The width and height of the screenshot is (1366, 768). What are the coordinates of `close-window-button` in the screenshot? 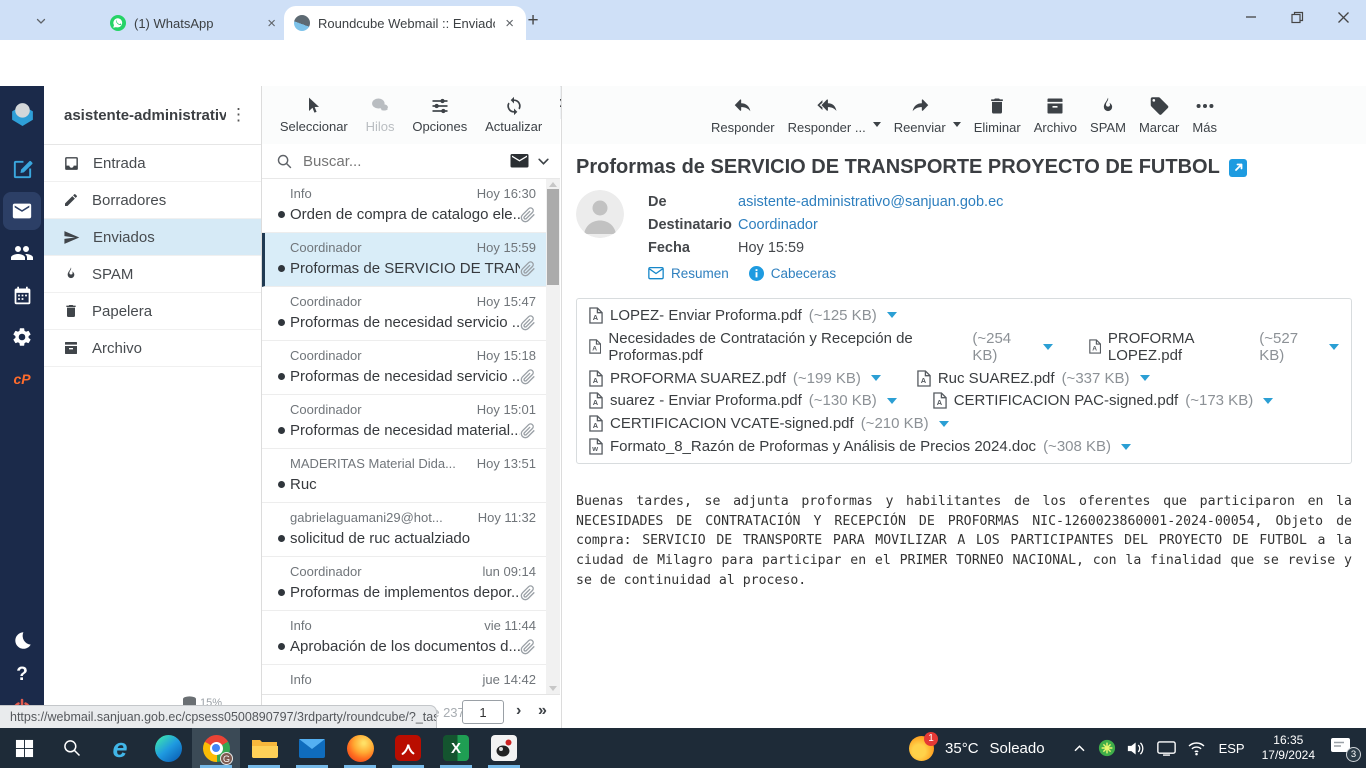 It's located at (1343, 17).